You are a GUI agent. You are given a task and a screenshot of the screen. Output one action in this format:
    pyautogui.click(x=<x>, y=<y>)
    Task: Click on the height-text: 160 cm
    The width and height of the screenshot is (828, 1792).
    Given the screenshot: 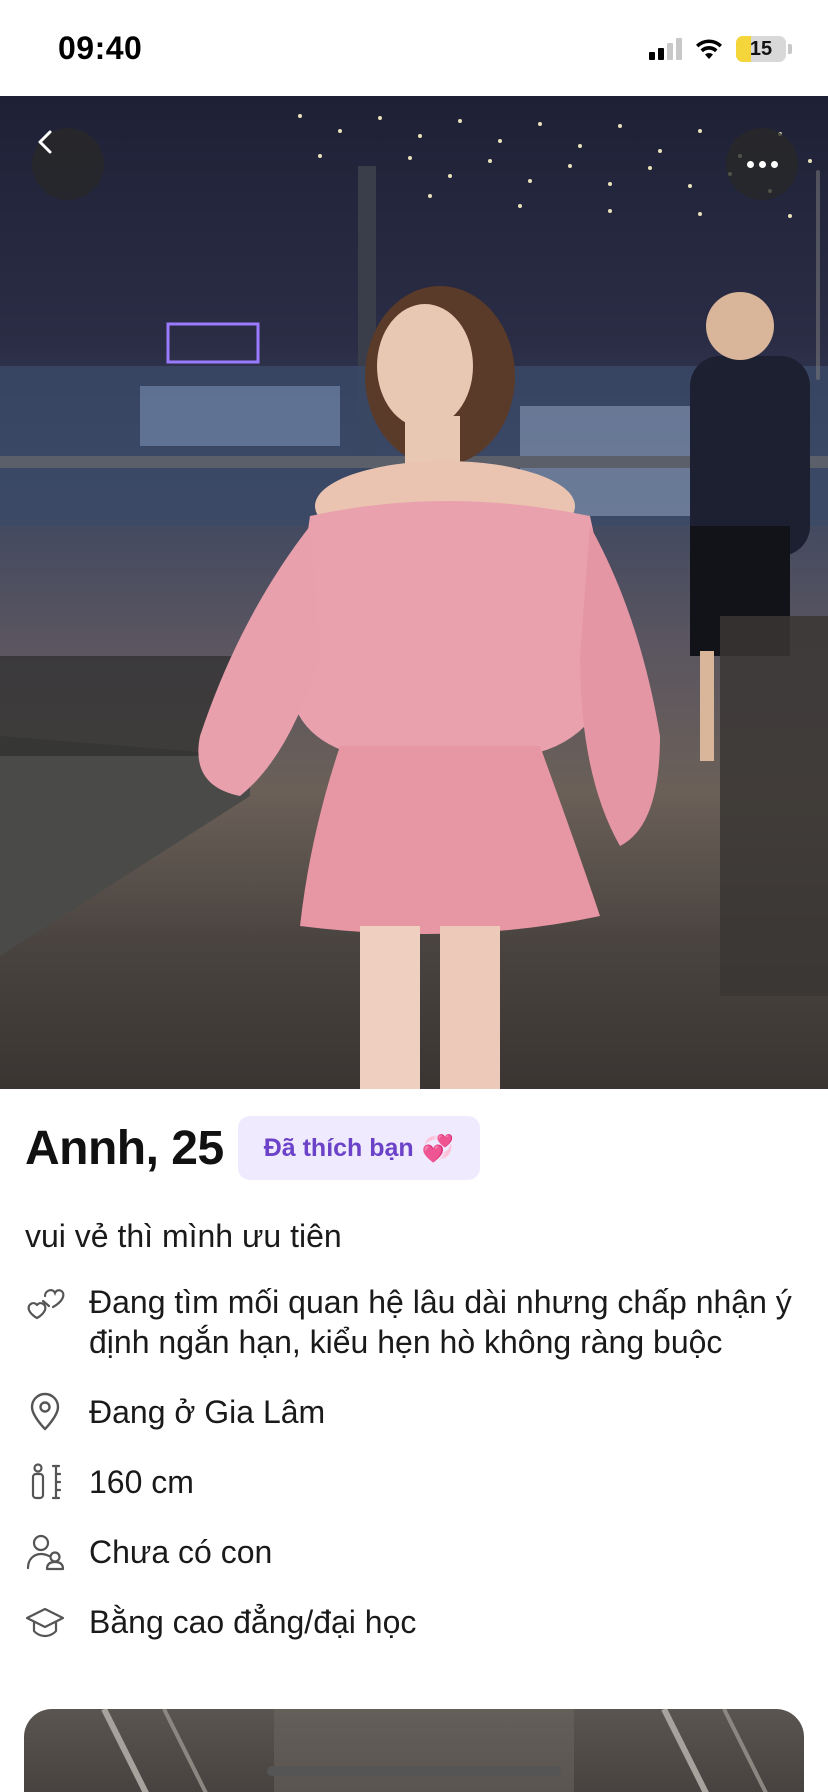 What is the action you would take?
    pyautogui.click(x=141, y=1482)
    